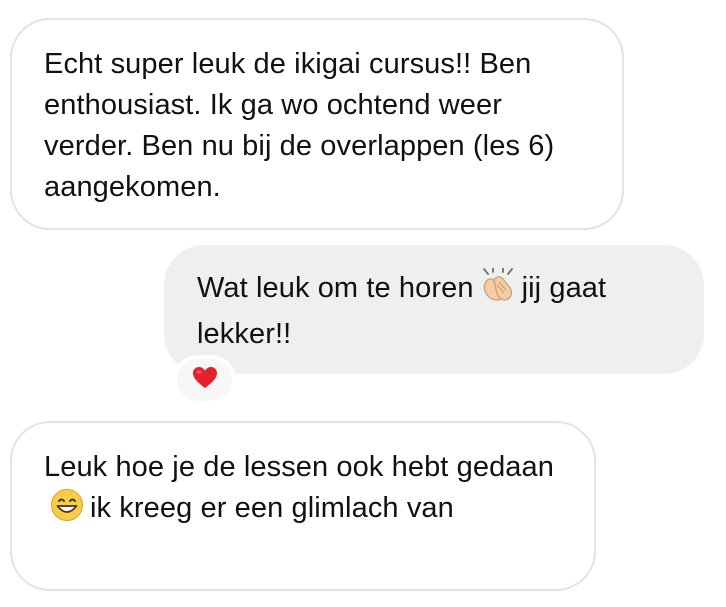 Image resolution: width=726 pixels, height=607 pixels. Describe the element at coordinates (299, 467) in the screenshot. I see `message-text: Leuk hoe je de lessen ook hebt gedaan` at that location.